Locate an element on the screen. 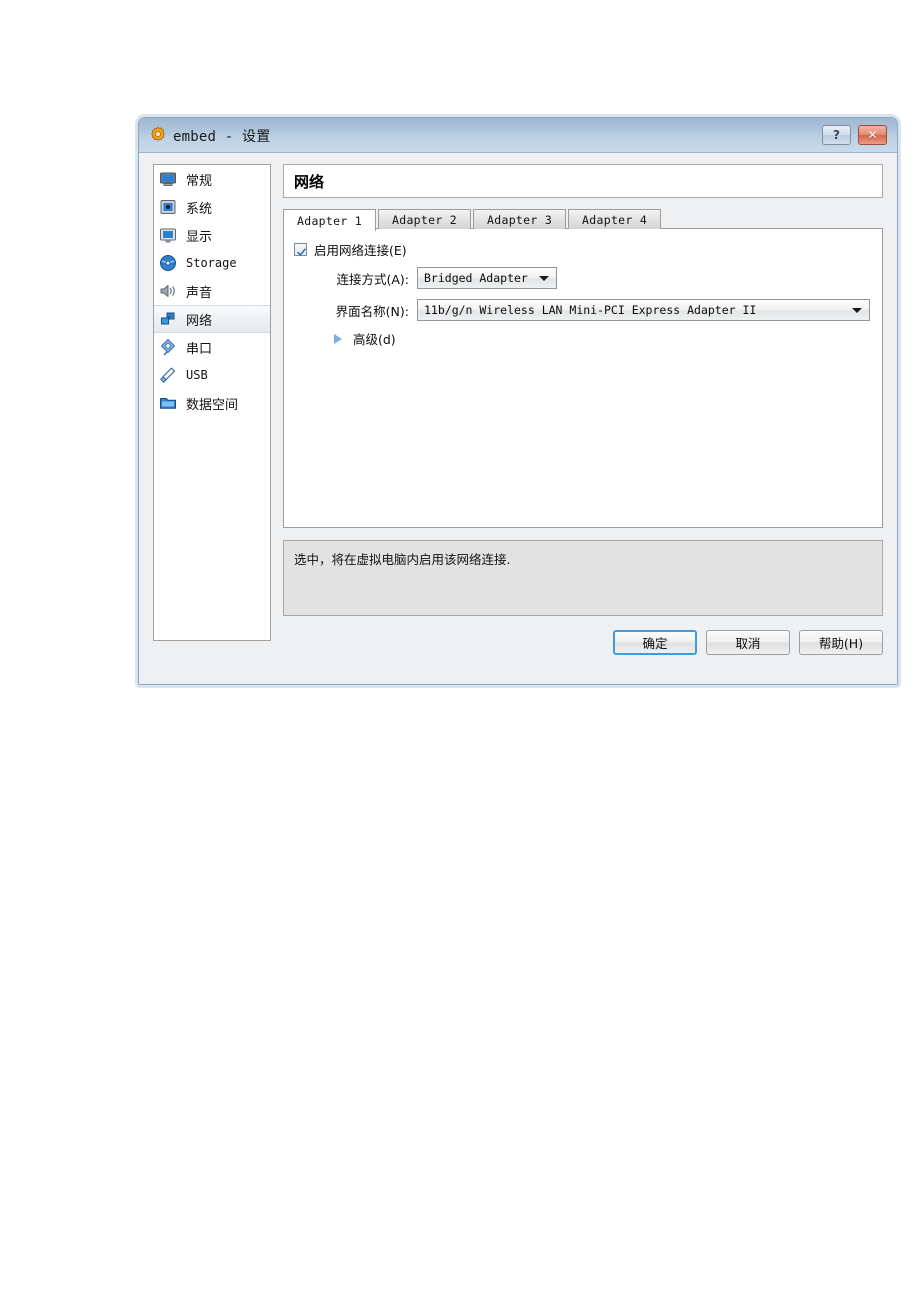 This screenshot has height=1302, width=920. sidebar-item-storage: Storage is located at coordinates (212, 263).